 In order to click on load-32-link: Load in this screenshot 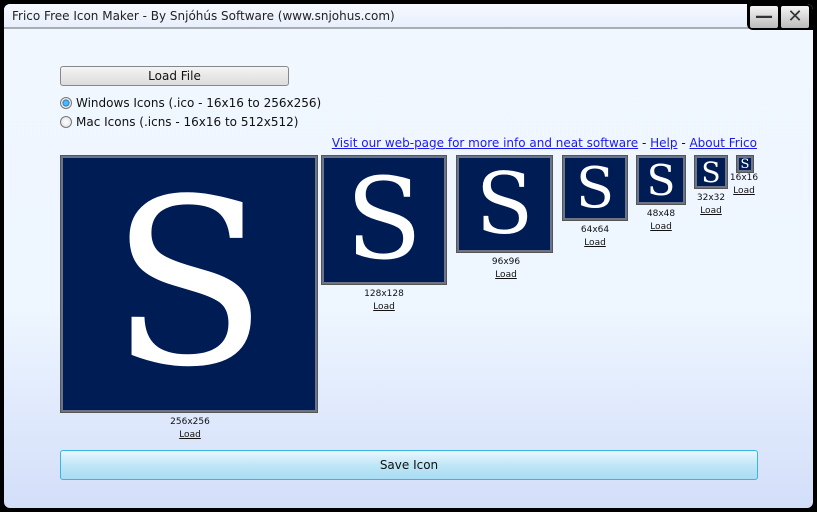, I will do `click(711, 211)`.